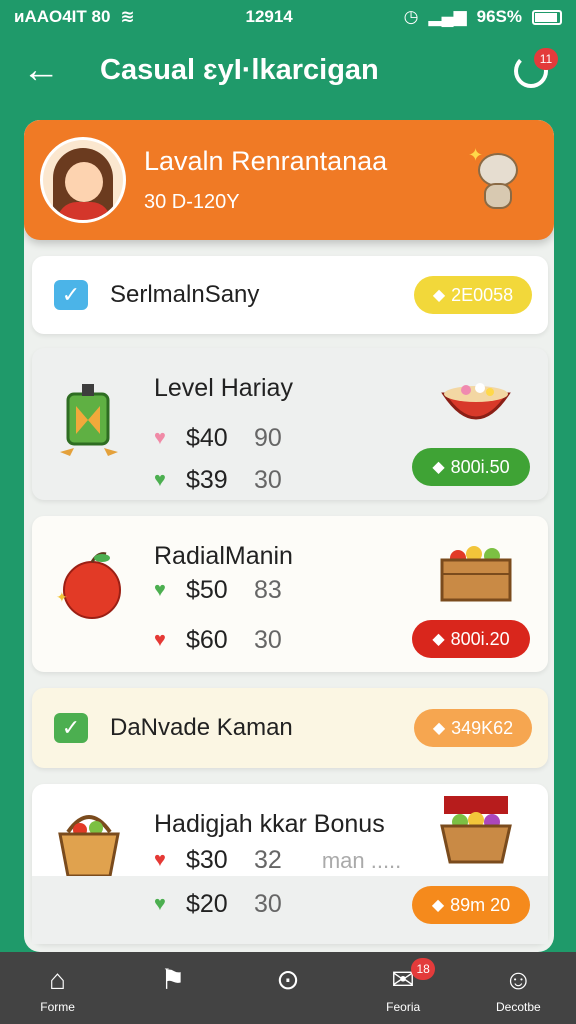  I want to click on price-line: ♥ $40 90, so click(218, 438).